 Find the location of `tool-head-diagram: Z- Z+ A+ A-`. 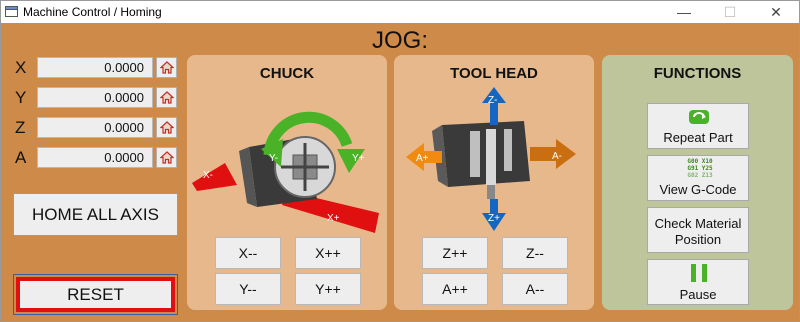

tool-head-diagram: Z- Z+ A+ A- is located at coordinates (491, 159).